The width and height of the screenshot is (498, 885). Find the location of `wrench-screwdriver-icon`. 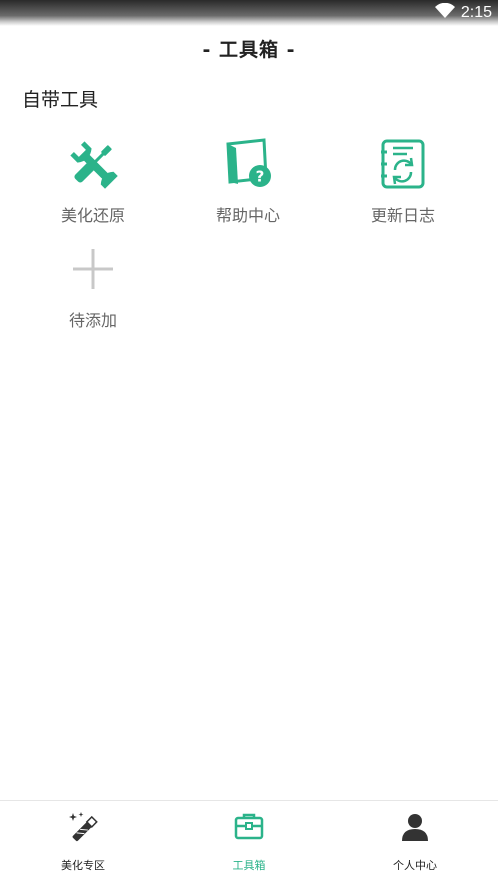

wrench-screwdriver-icon is located at coordinates (93, 164).